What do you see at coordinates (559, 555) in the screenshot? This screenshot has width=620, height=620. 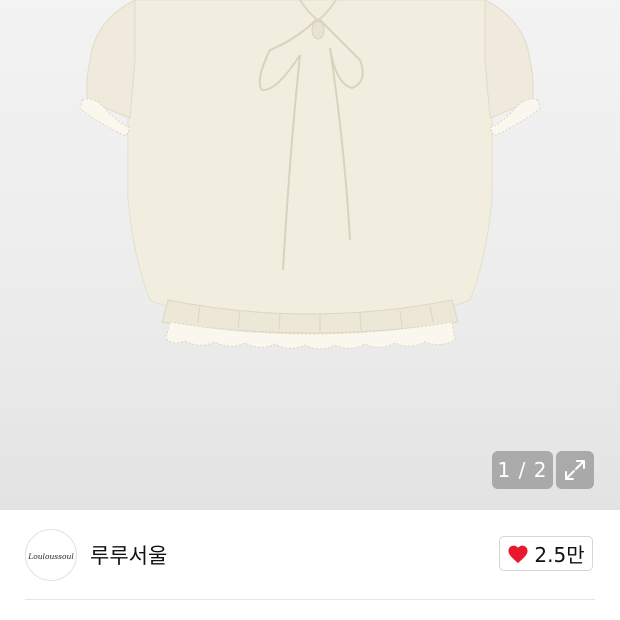 I see `like-count: 2.5만` at bounding box center [559, 555].